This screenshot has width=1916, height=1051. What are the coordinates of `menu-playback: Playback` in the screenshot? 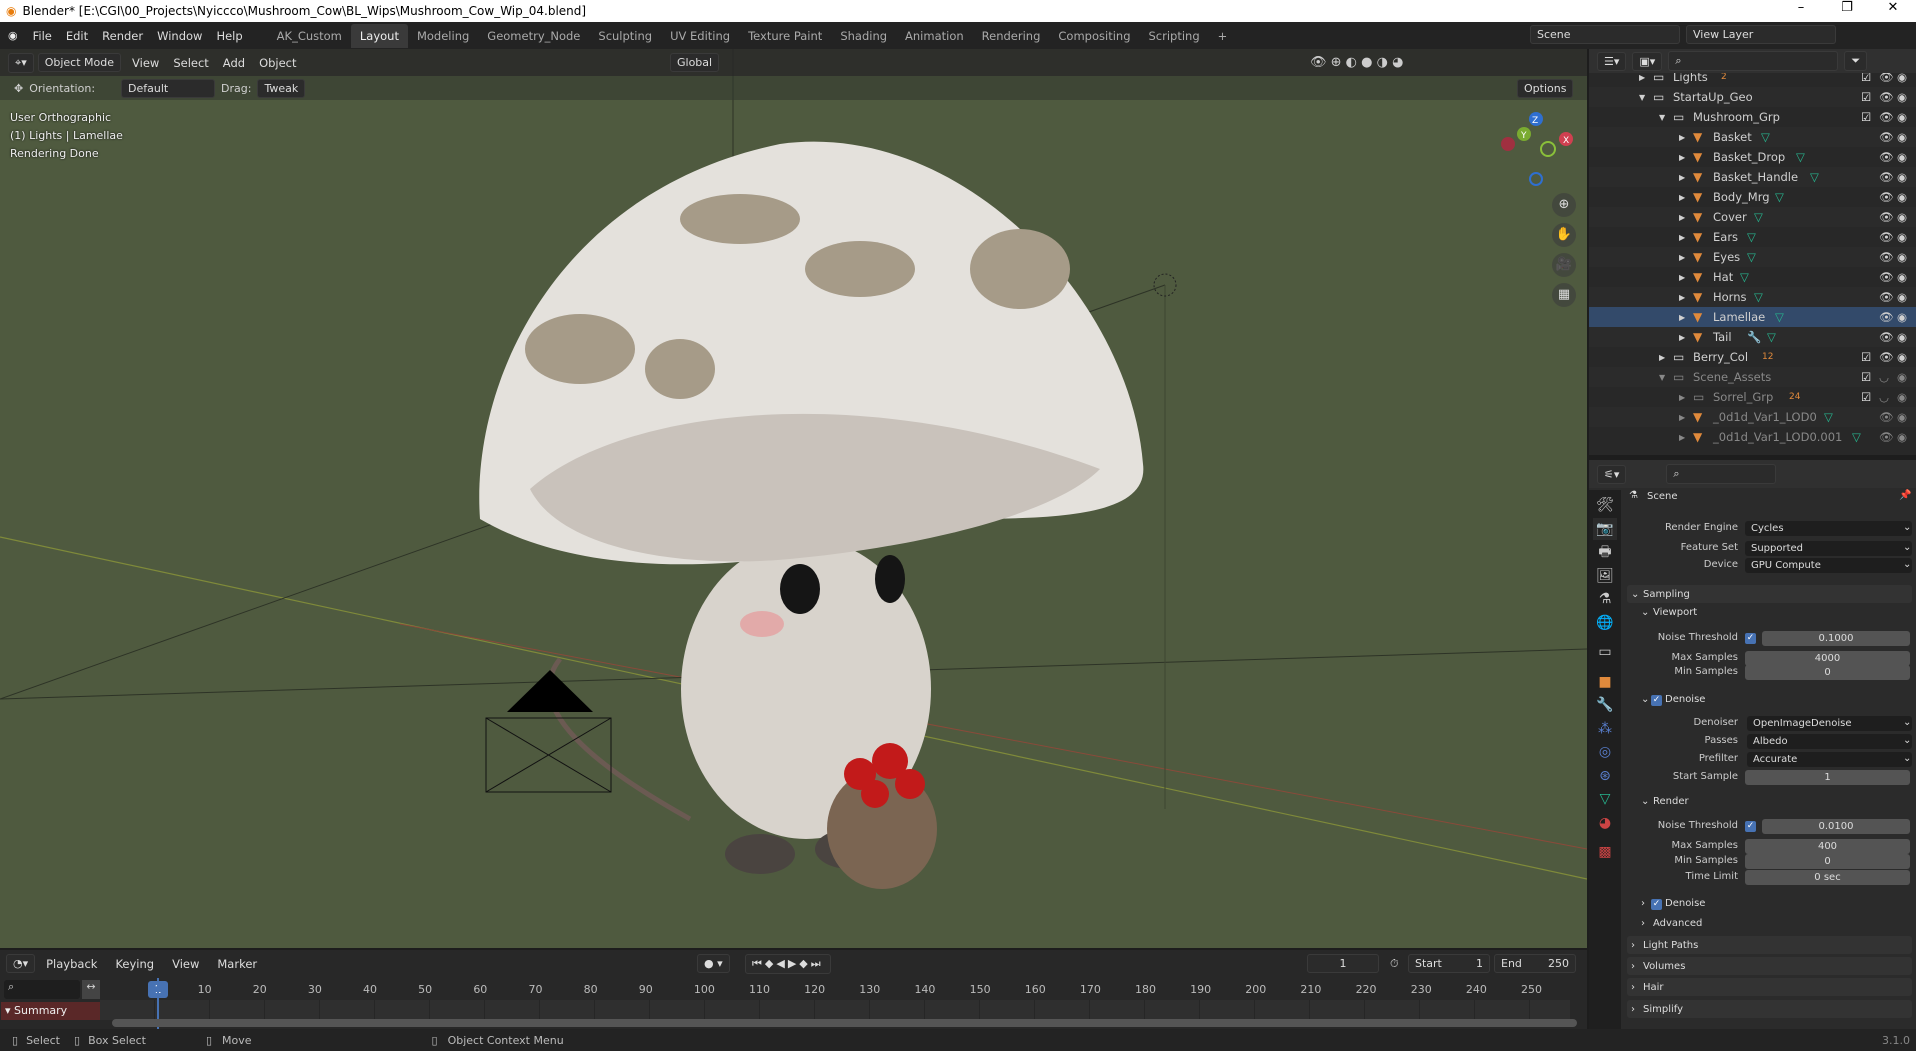 It's located at (71, 964).